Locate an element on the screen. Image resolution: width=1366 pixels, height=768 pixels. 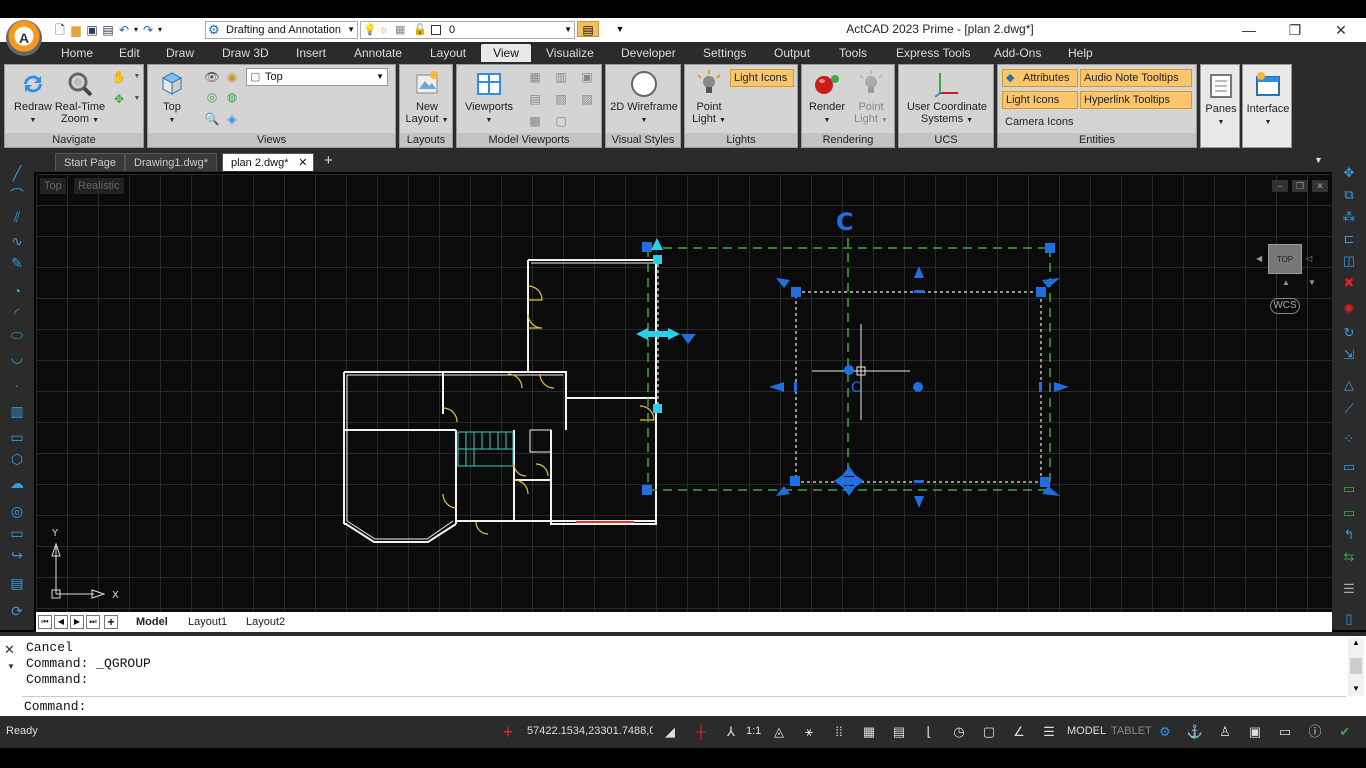
next-layout-icon: ▶ is located at coordinates (77, 622).